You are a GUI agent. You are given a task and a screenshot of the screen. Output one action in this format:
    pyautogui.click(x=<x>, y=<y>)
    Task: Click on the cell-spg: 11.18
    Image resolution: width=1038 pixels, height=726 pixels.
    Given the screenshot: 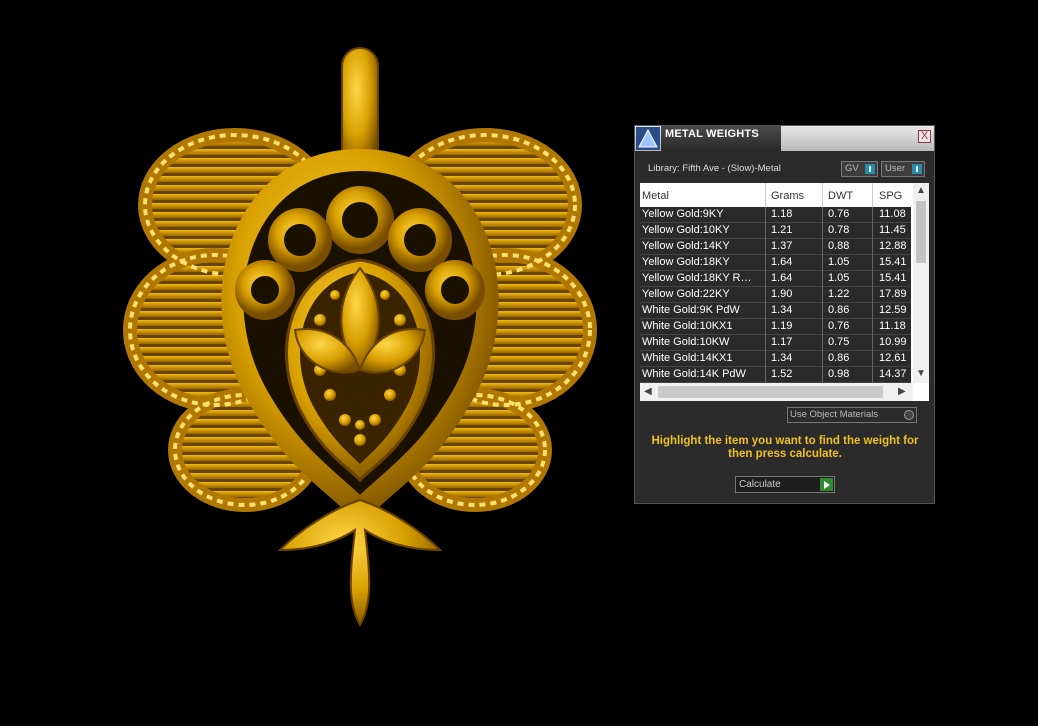 What is the action you would take?
    pyautogui.click(x=892, y=326)
    